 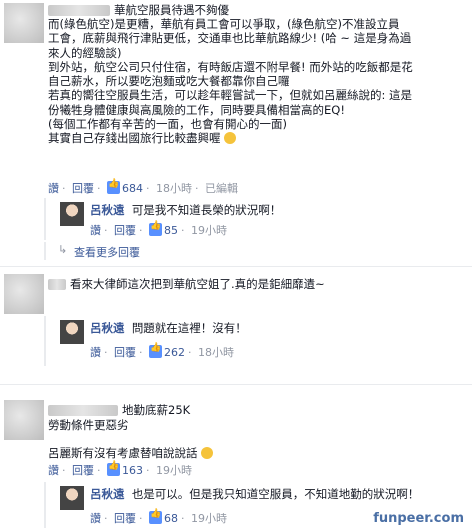 What do you see at coordinates (230, 95) in the screenshot?
I see `comment-line: 若真的嚮往空服員生活，可以趁年輕嘗試一下，但就如呂麗絲說的: 這是` at bounding box center [230, 95].